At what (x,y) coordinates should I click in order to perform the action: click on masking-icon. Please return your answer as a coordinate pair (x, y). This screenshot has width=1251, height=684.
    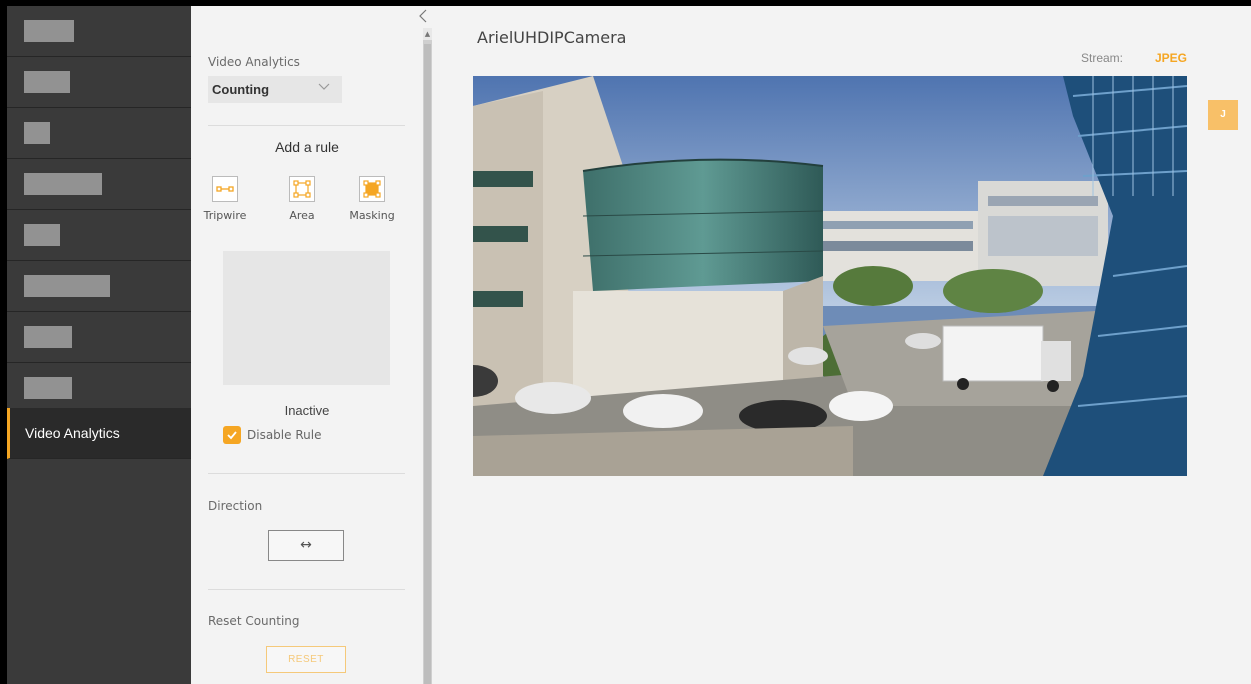
    Looking at the image, I should click on (372, 189).